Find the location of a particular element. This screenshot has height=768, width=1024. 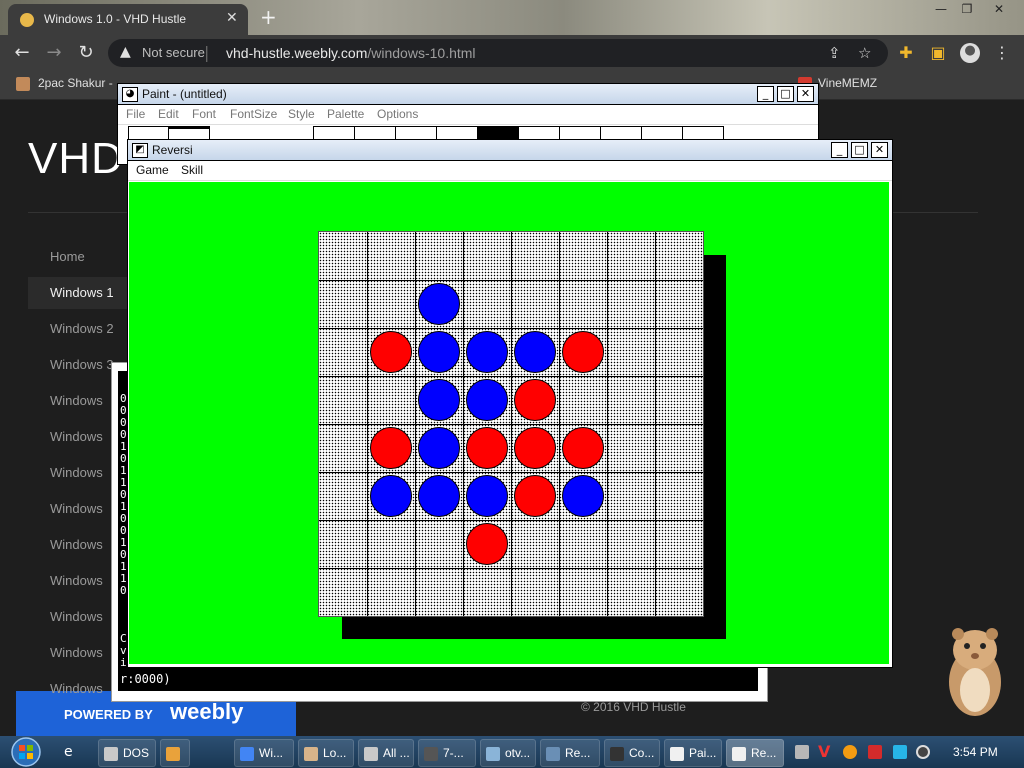

bookmark-star-icon: ☆ is located at coordinates (864, 53).